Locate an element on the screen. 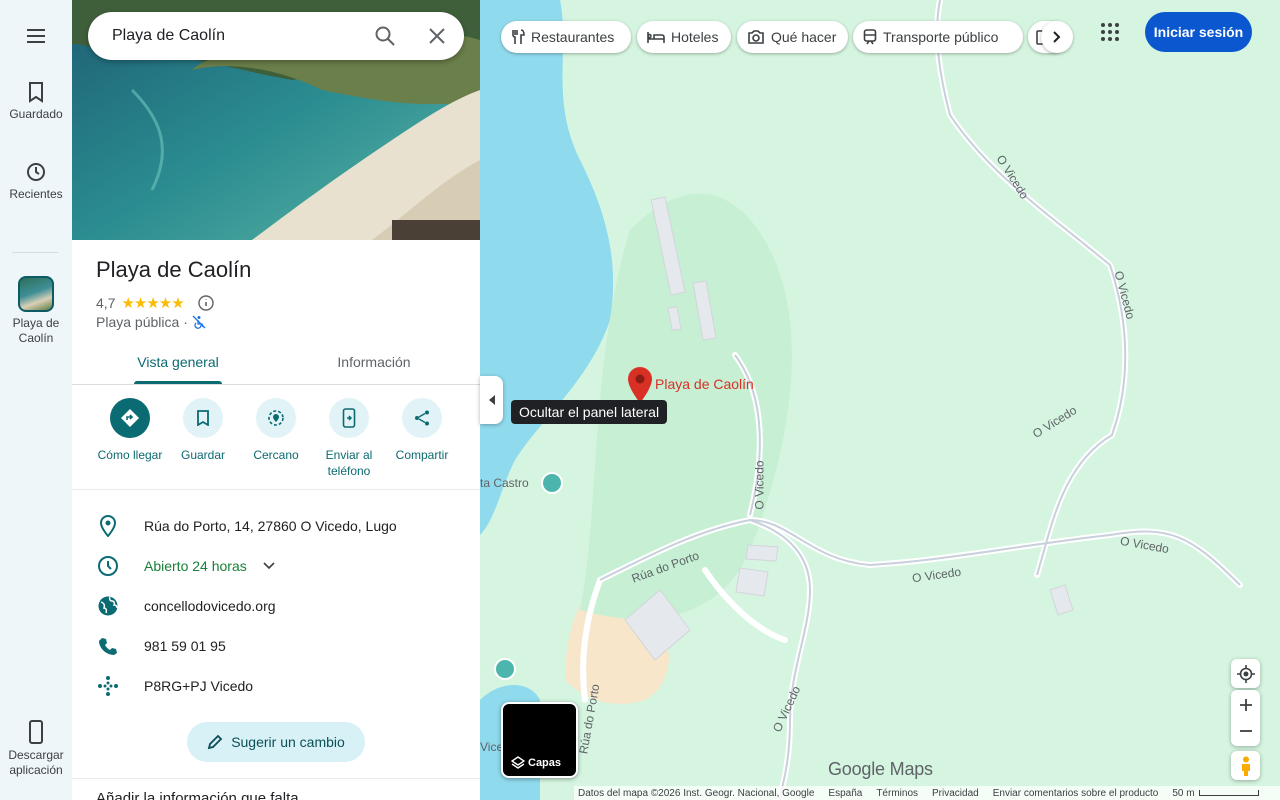 The width and height of the screenshot is (1280, 800). search-box is located at coordinates (276, 36).